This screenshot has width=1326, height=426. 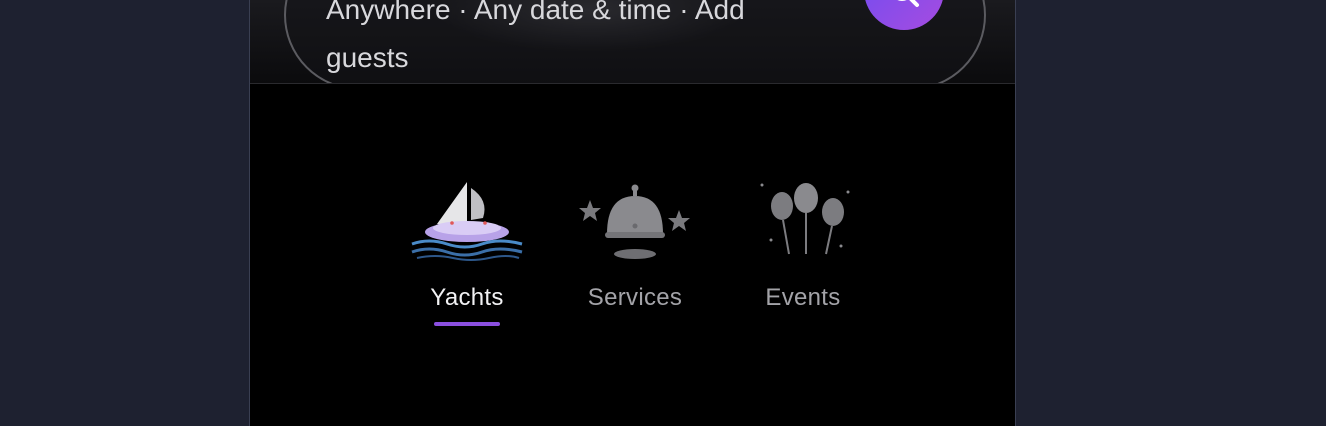 I want to click on search-summary-line-2: guests, so click(x=367, y=57).